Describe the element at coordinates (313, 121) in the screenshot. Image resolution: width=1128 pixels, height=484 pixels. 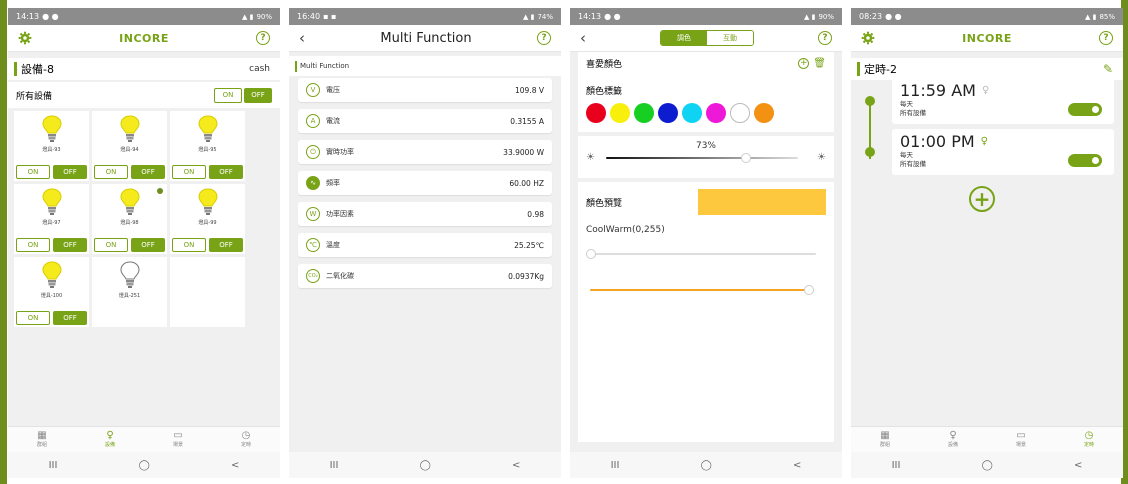
I see `current-icon: A` at that location.